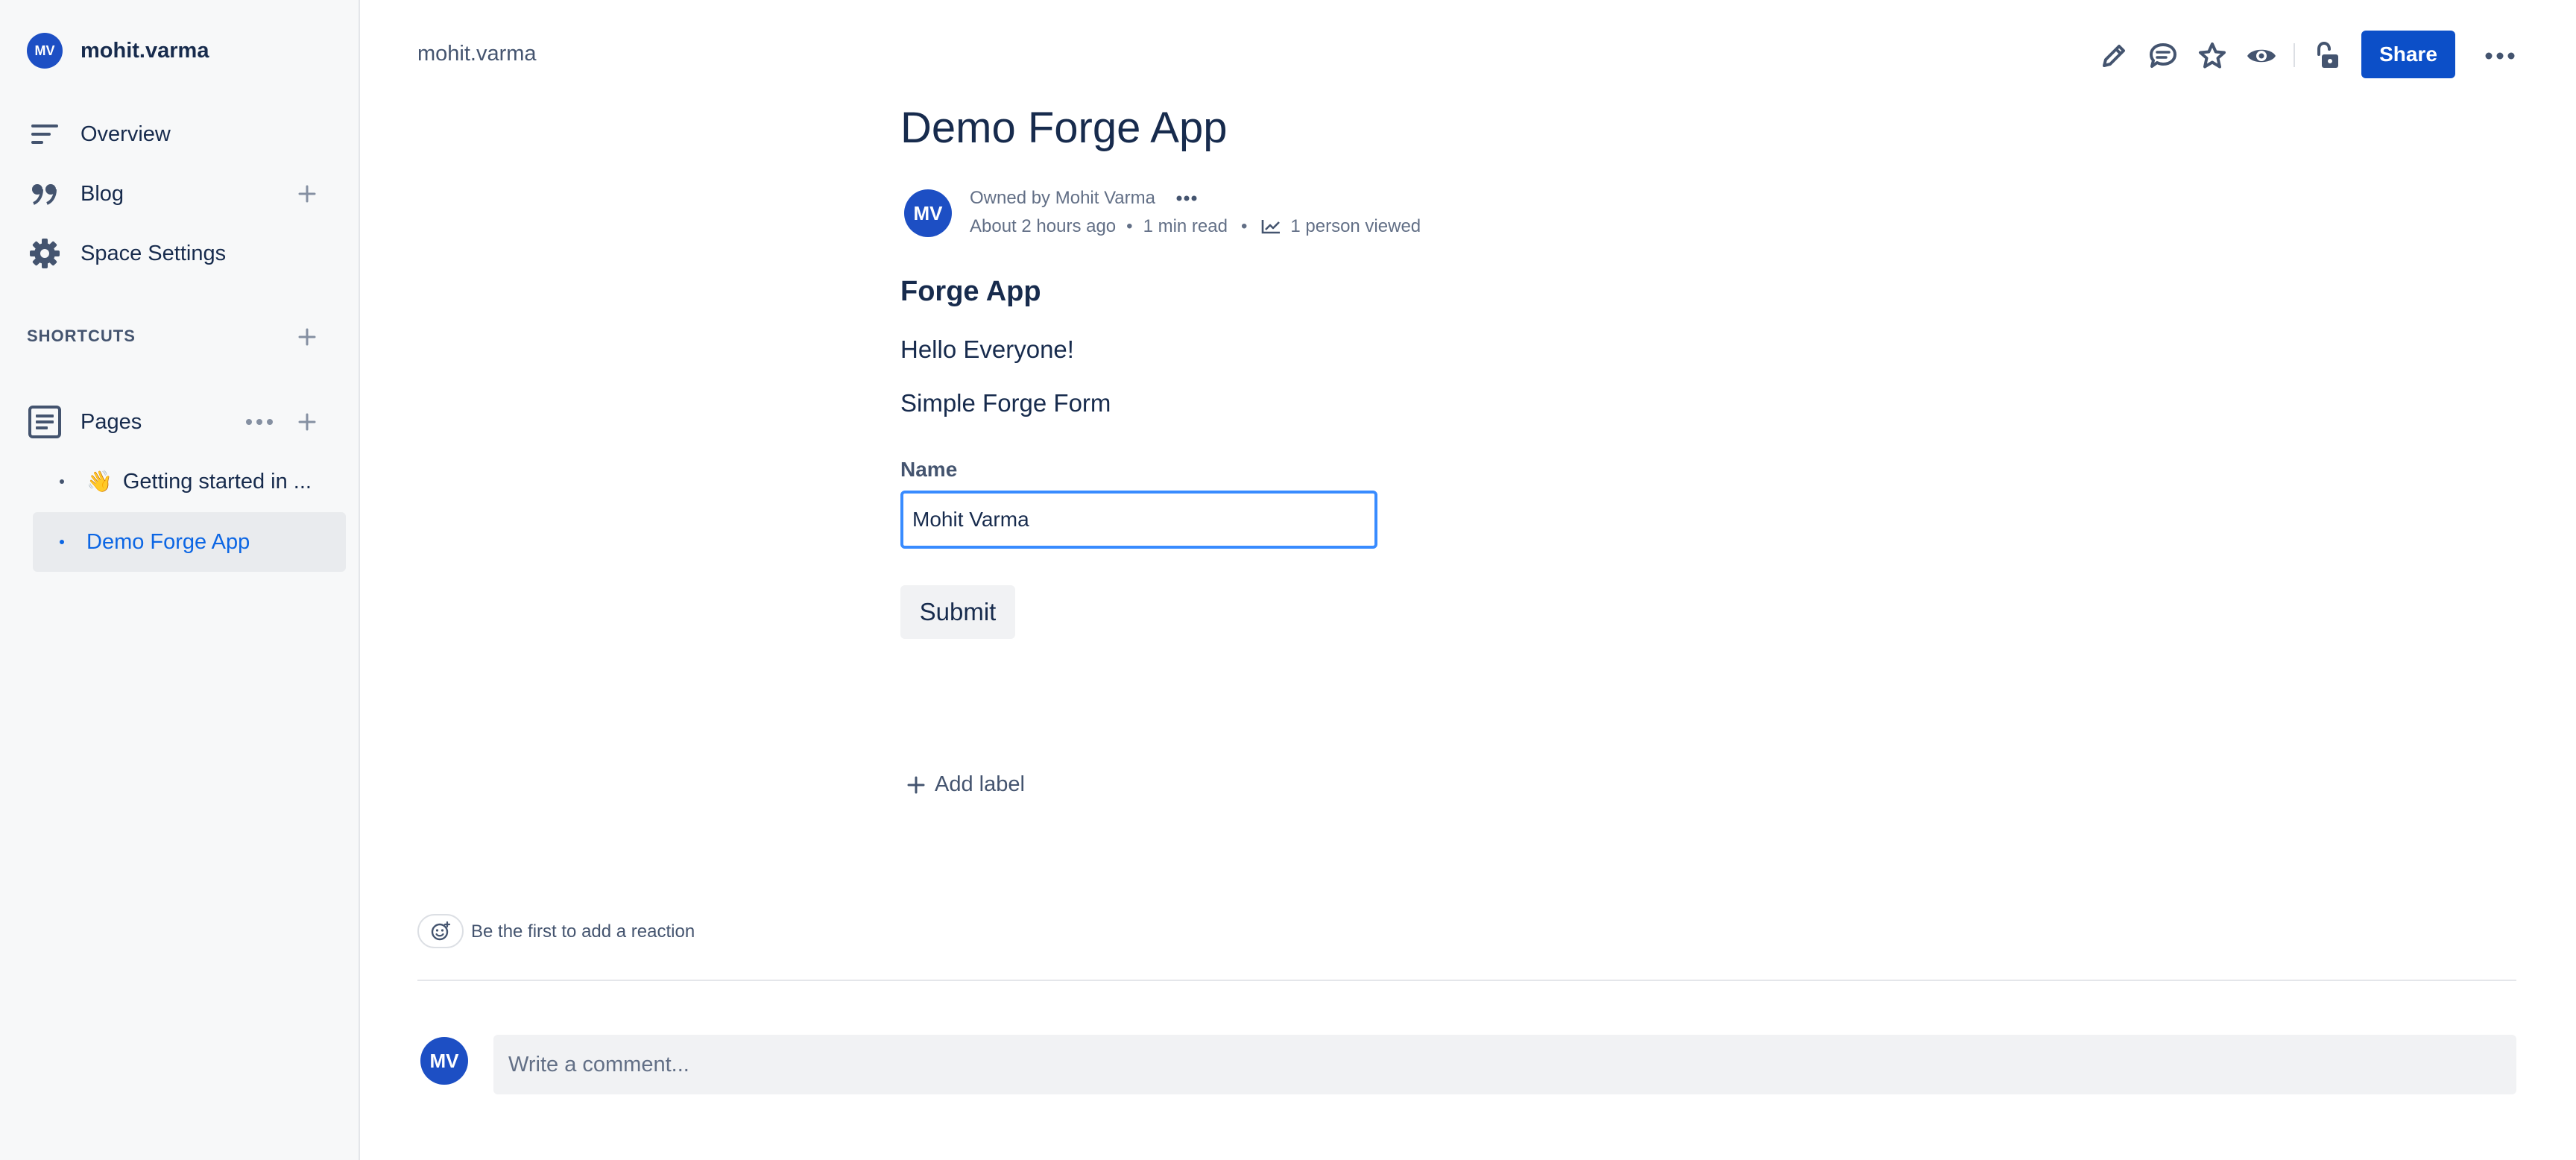 Image resolution: width=2576 pixels, height=1160 pixels. I want to click on page-tree-item-demo-forge-app: Demo Forge App, so click(189, 542).